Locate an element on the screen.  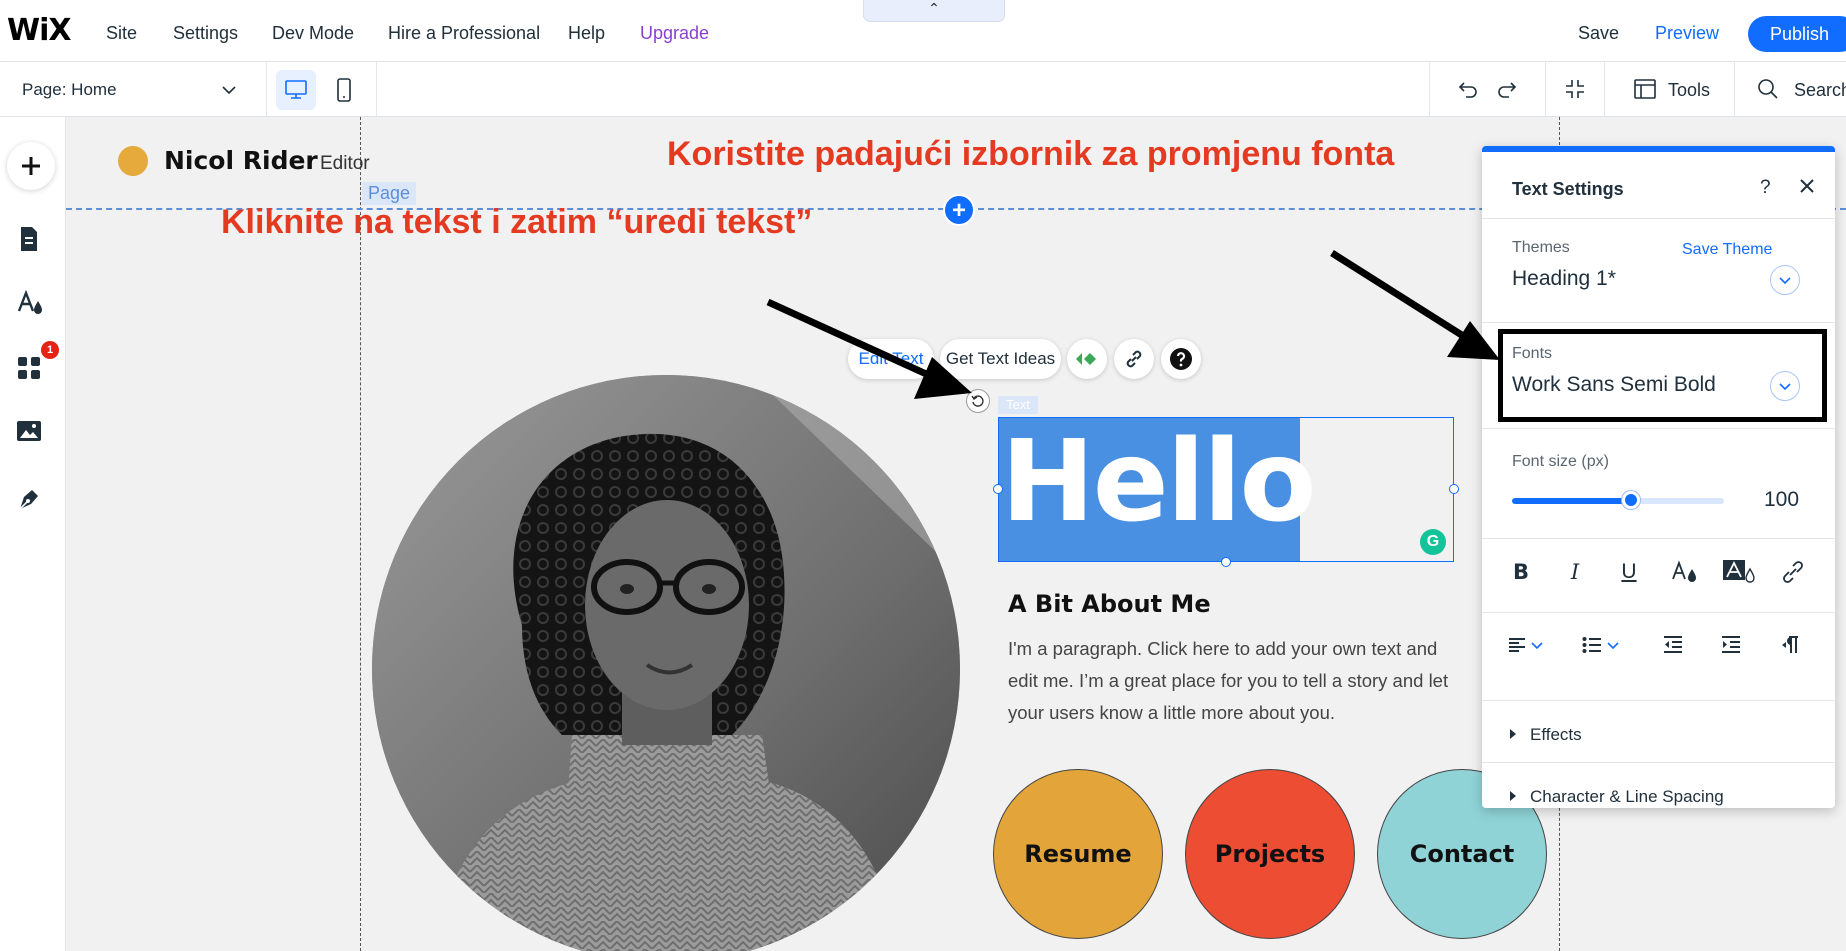
font-size-slider-fill is located at coordinates (1571, 501).